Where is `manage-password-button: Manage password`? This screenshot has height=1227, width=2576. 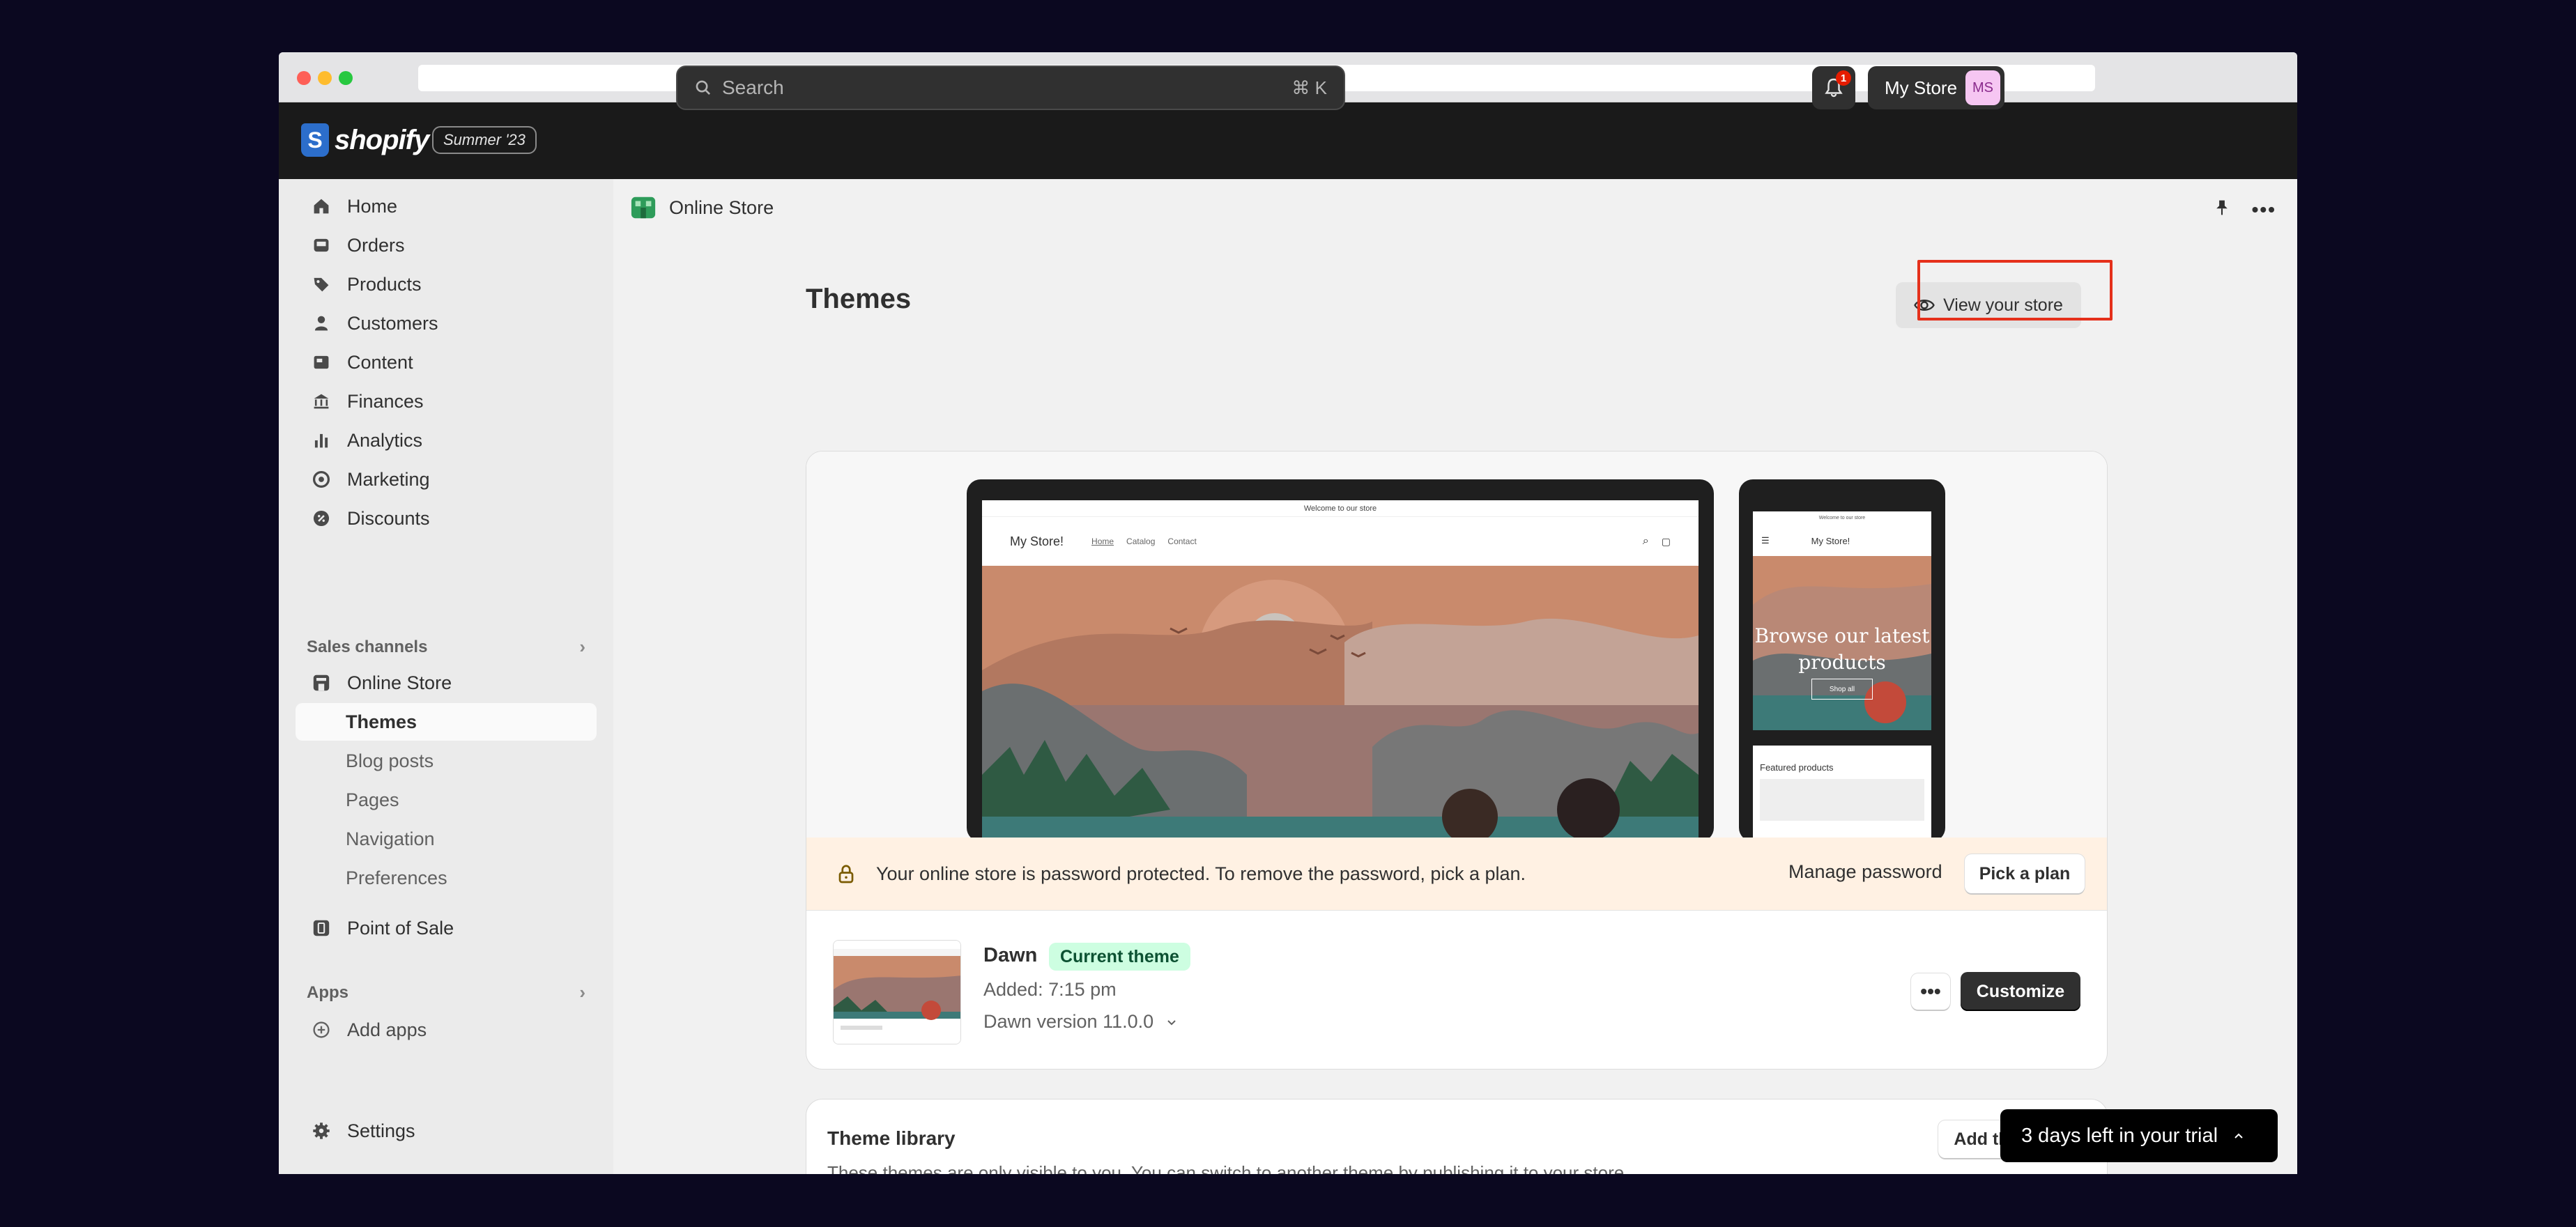
manage-password-button: Manage password is located at coordinates (1865, 872).